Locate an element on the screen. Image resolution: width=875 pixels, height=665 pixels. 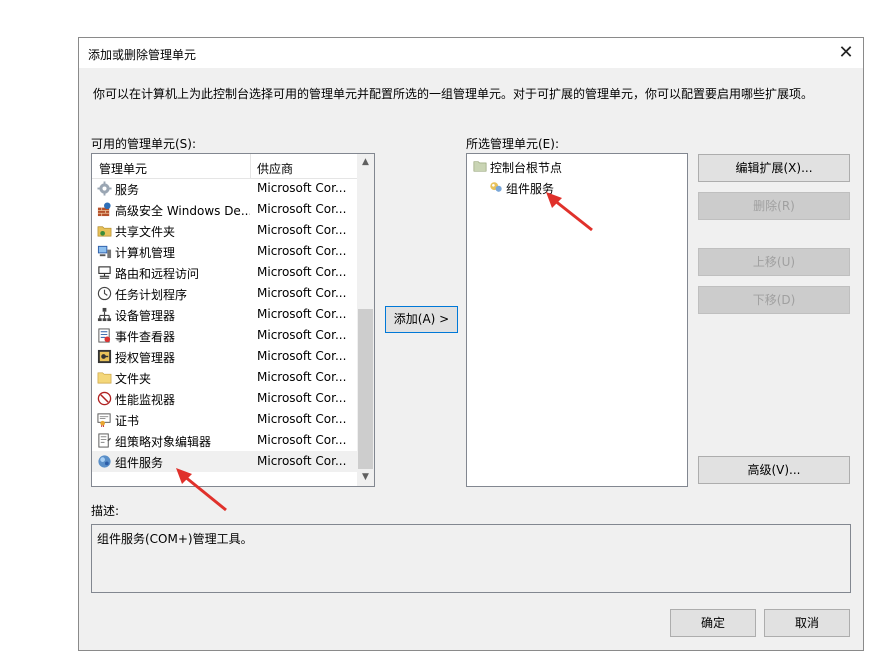
available-snapins-label: 可用的管理单元(S): is located at coordinates (144, 144).